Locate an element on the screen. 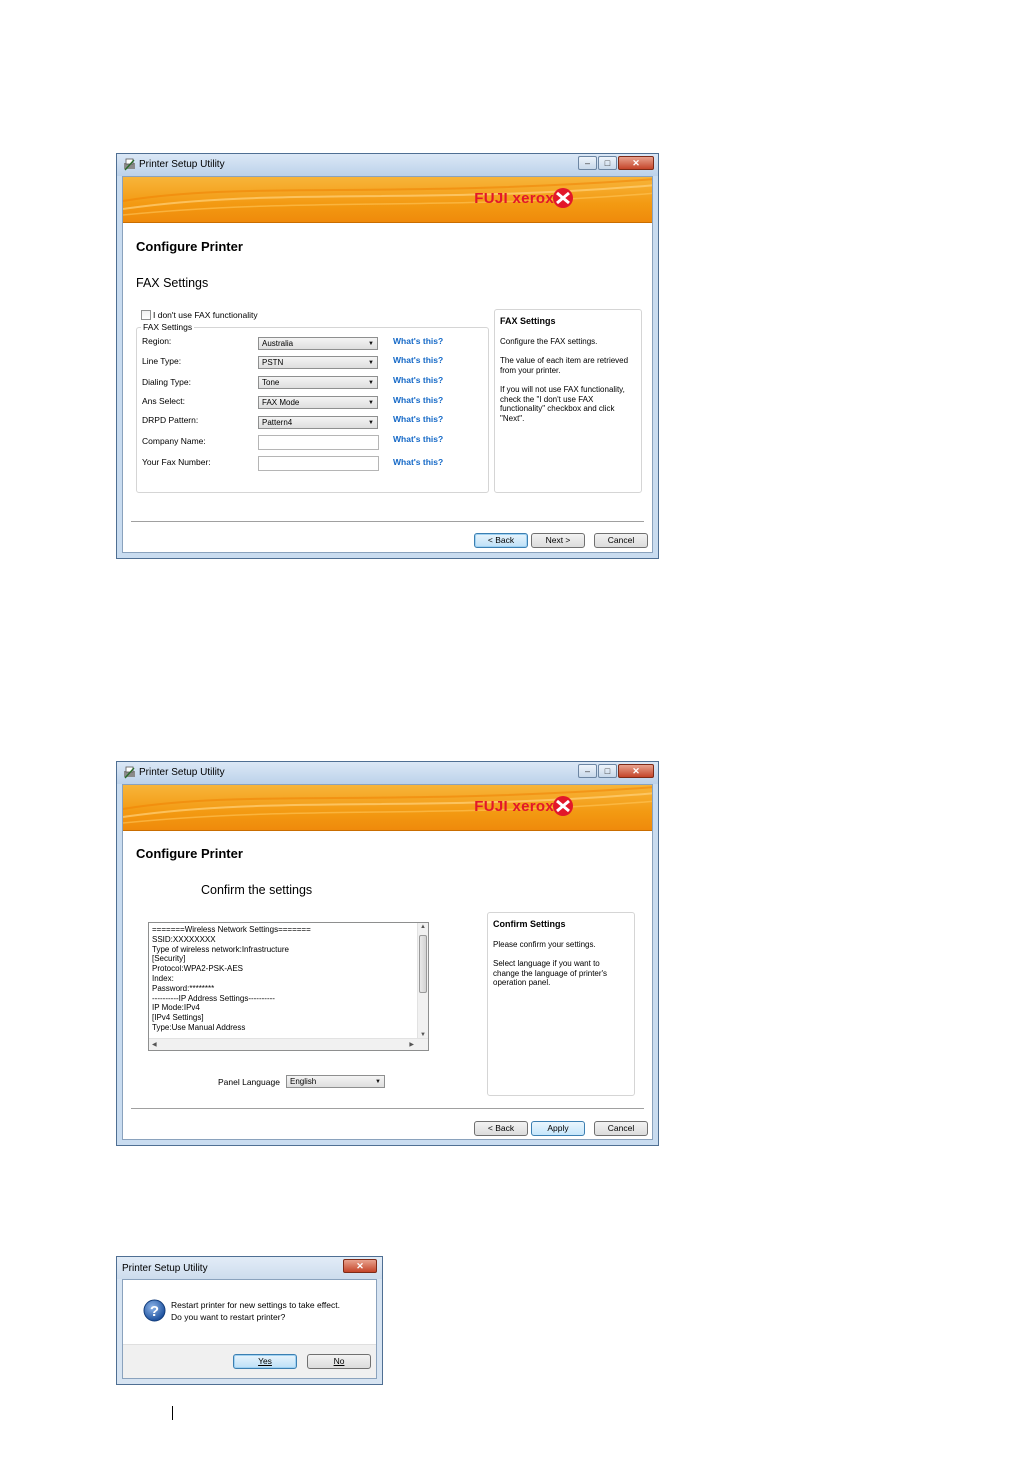 The height and width of the screenshot is (1458, 1032). drpd-pattern-value: Pattern4 is located at coordinates (277, 422).